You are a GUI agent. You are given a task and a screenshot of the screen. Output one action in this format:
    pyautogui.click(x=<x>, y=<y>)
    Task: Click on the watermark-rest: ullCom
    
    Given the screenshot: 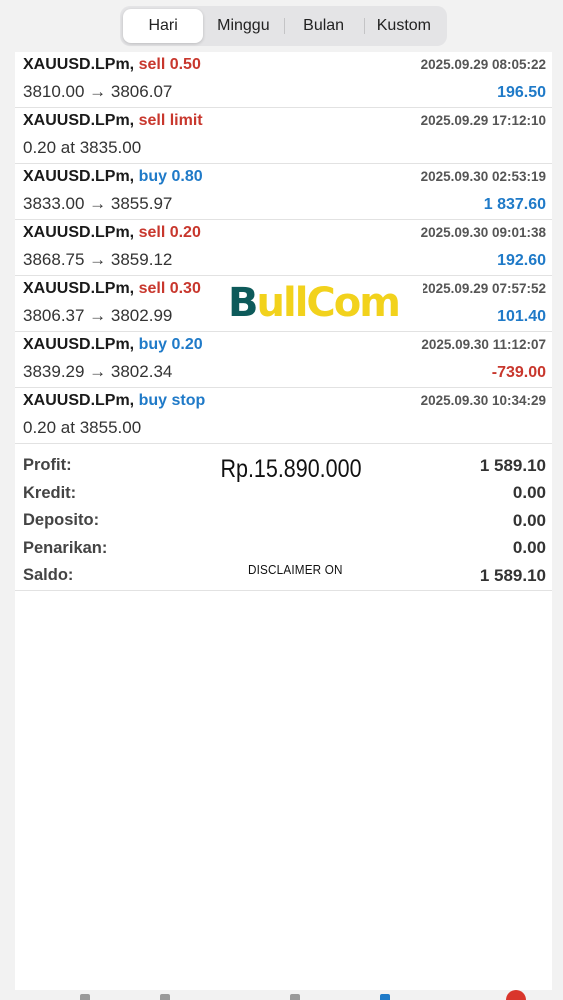 What is the action you would take?
    pyautogui.click(x=328, y=303)
    